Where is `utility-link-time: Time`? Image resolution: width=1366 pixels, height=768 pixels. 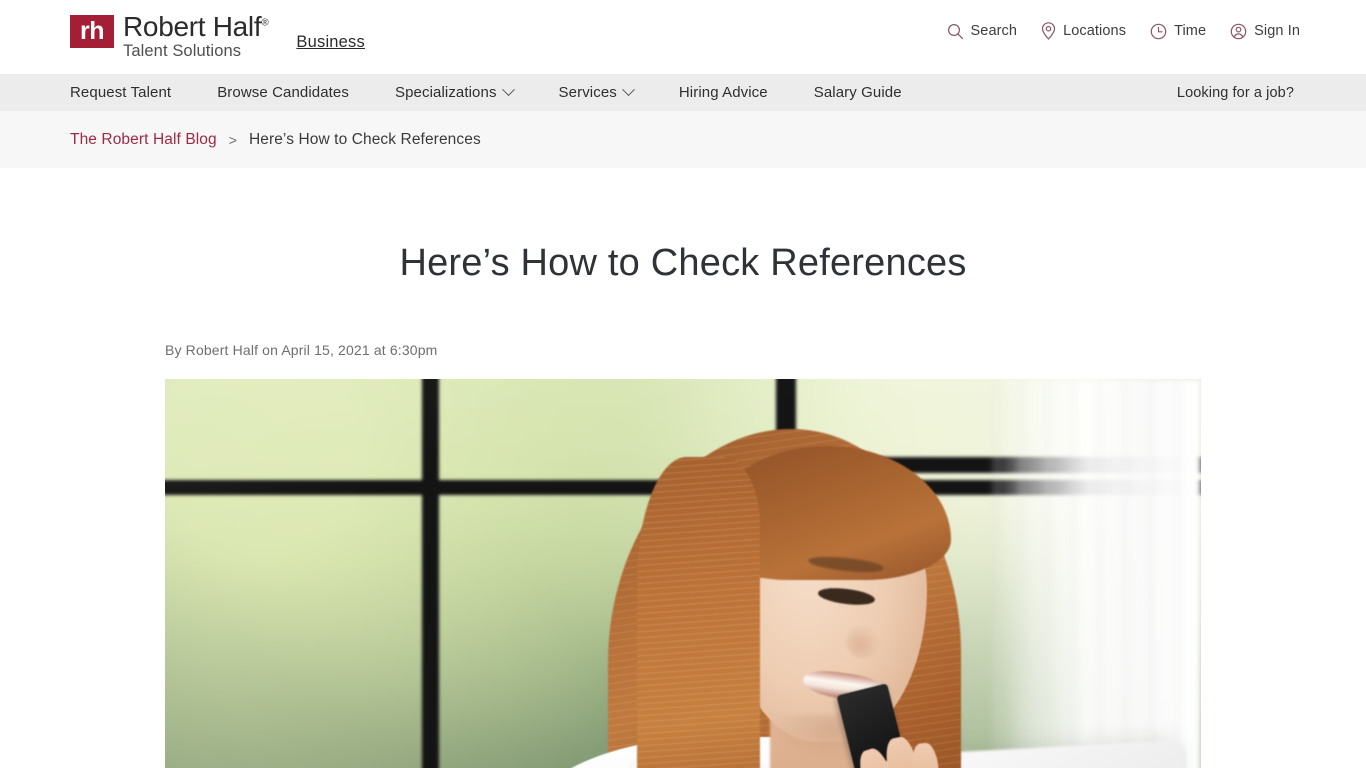
utility-link-time: Time is located at coordinates (1178, 31).